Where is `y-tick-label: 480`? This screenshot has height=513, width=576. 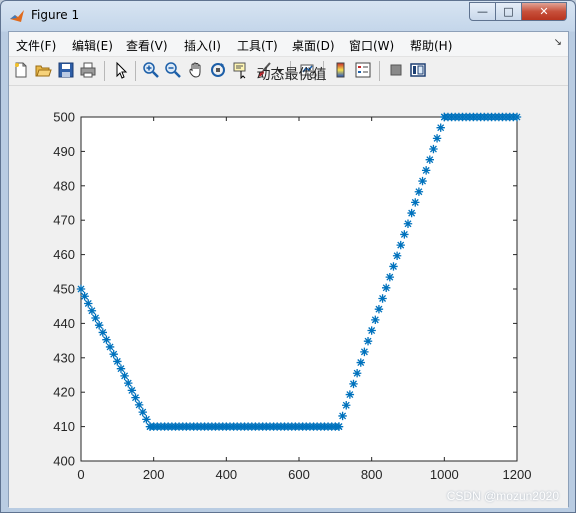 y-tick-label: 480 is located at coordinates (64, 185).